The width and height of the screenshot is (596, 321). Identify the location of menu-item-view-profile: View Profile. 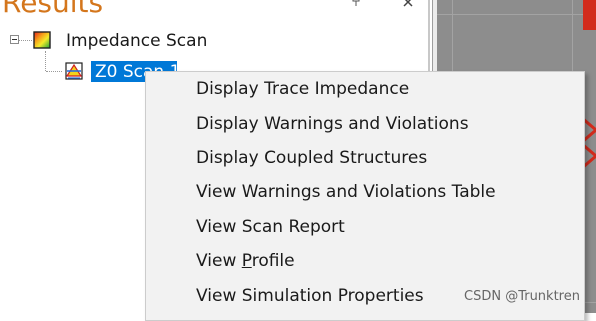
(245, 261).